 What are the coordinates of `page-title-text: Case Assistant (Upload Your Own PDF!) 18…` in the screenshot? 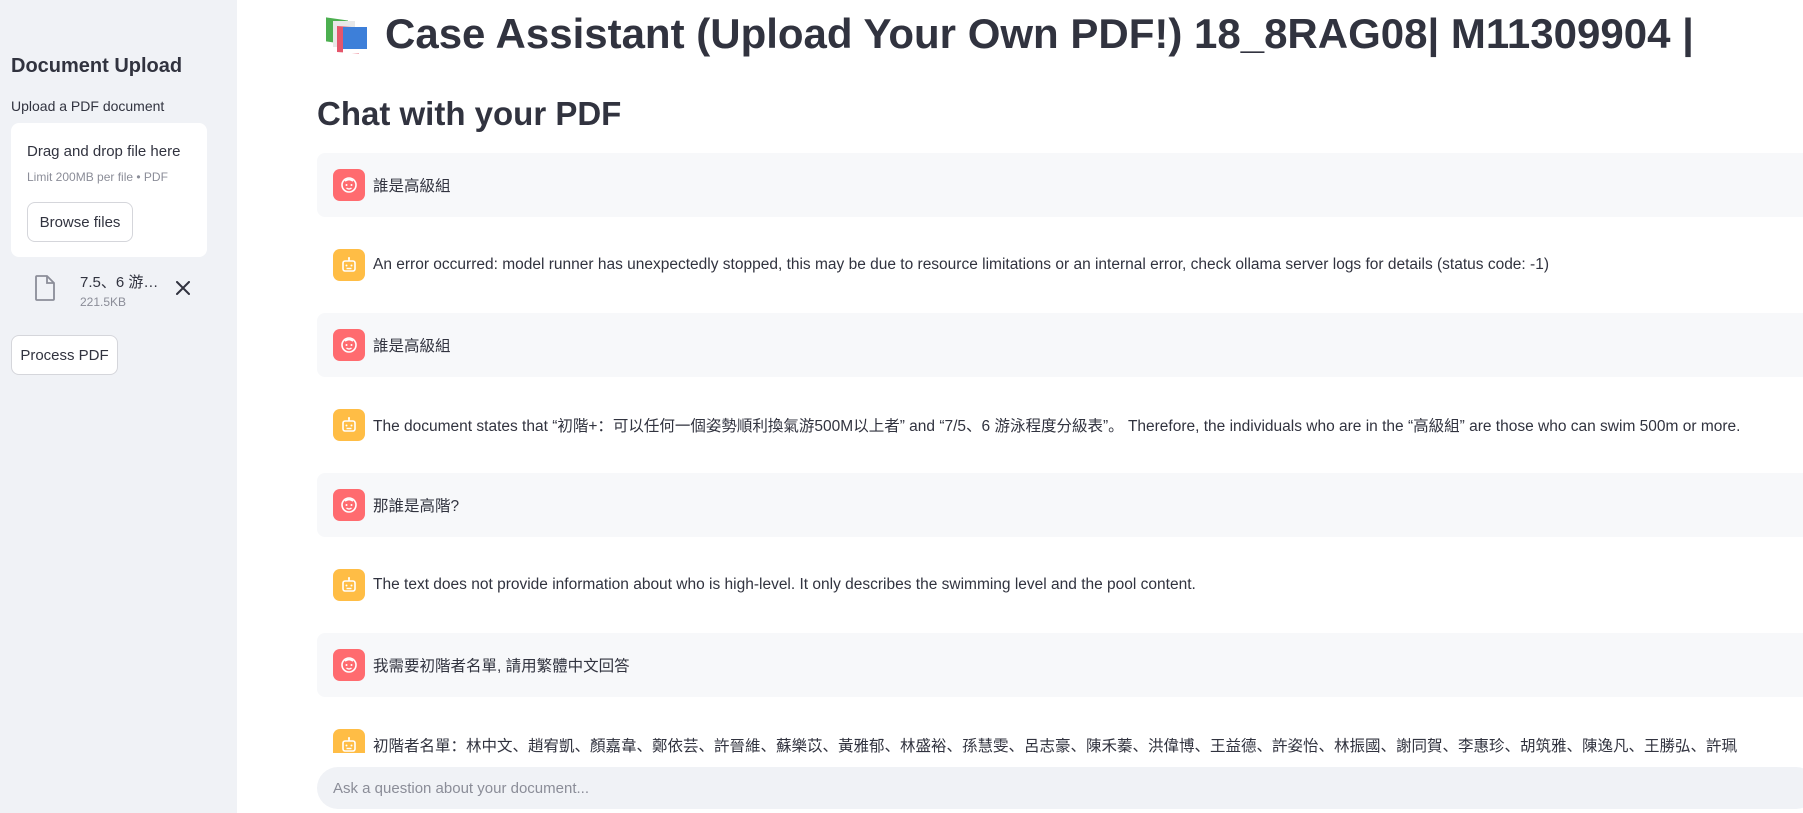 It's located at (1039, 33).